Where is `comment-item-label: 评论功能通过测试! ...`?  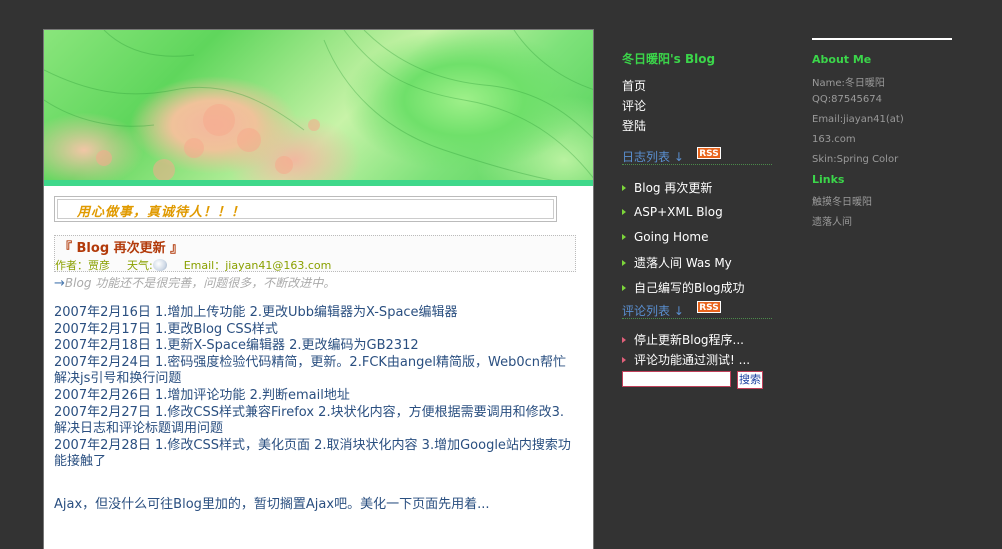
comment-item-label: 评论功能通过测试! ... is located at coordinates (692, 360).